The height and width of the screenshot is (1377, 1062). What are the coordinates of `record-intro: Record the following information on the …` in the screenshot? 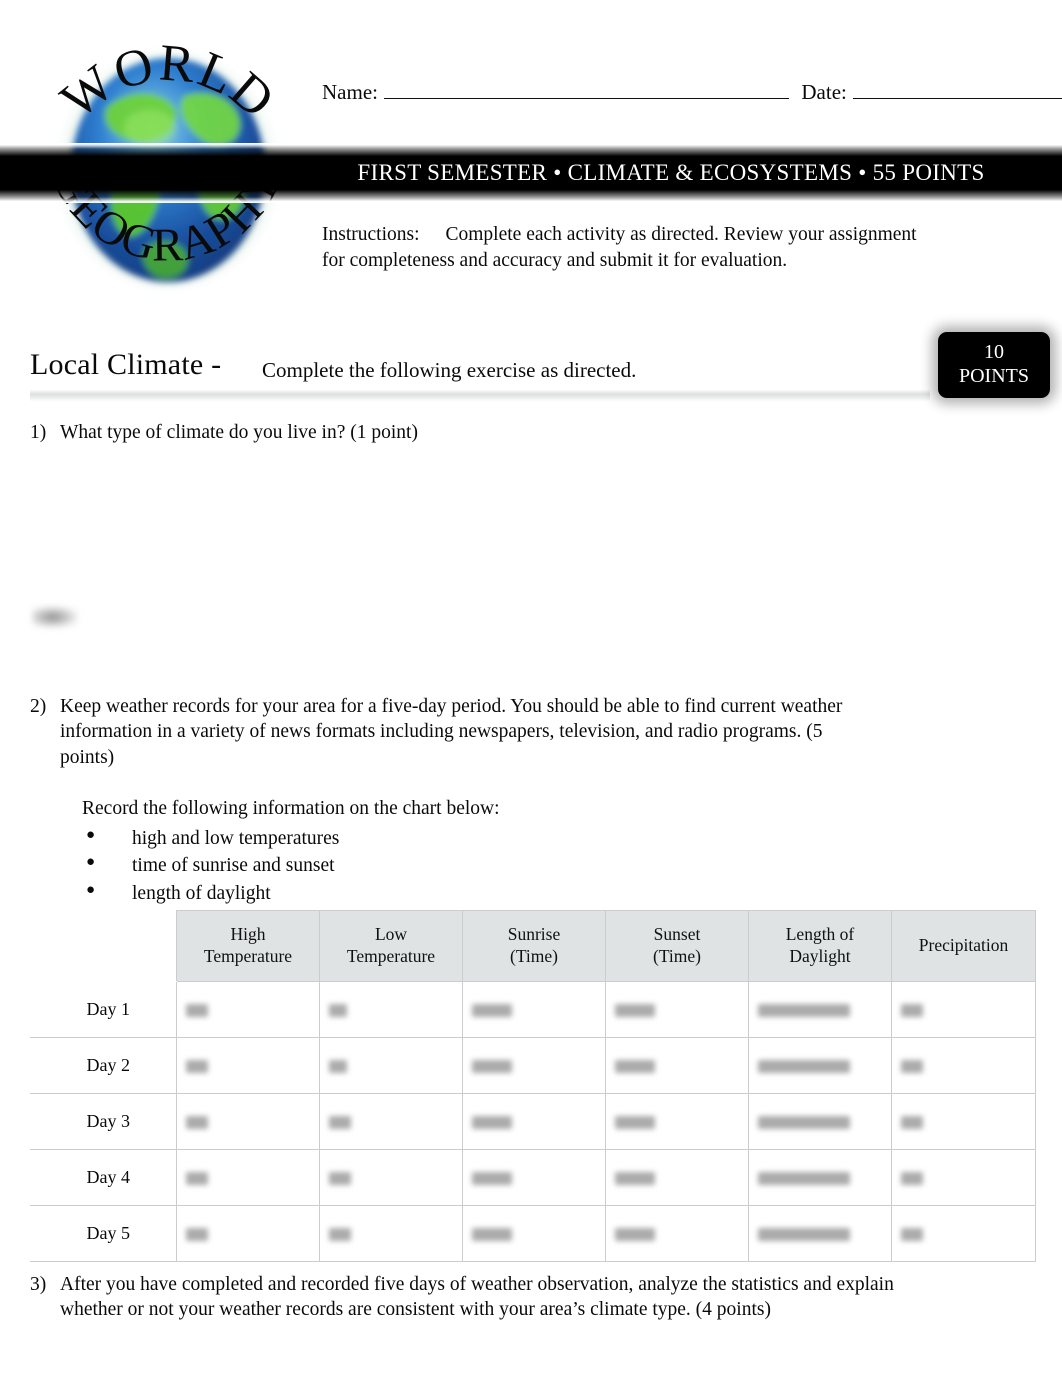 It's located at (291, 809).